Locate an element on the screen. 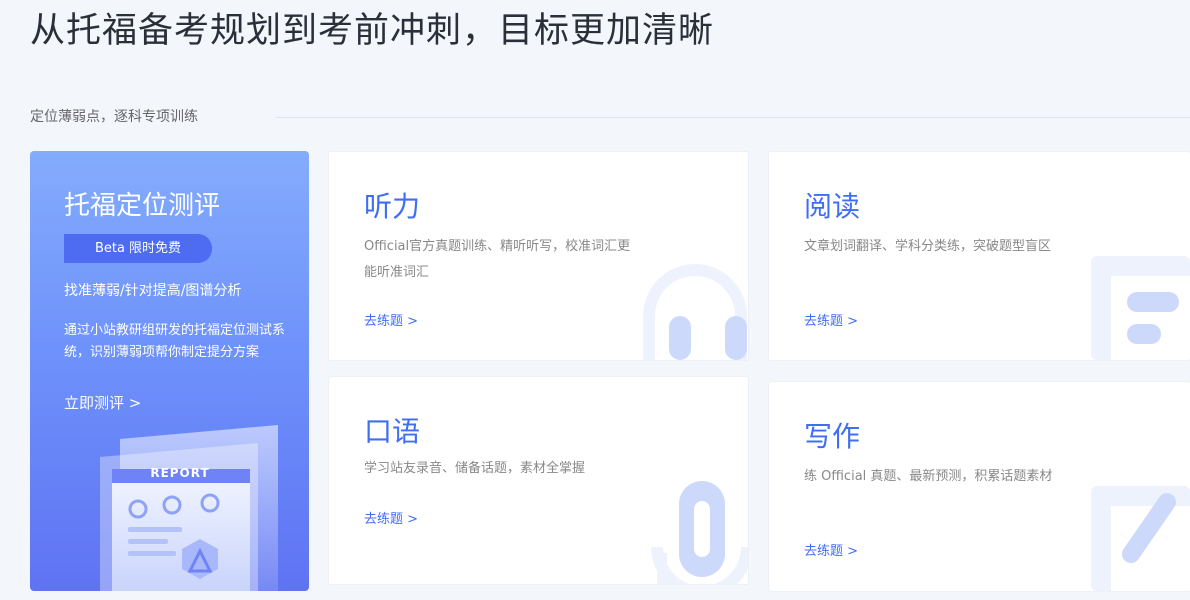  card-title-reading: 阅读 is located at coordinates (832, 206).